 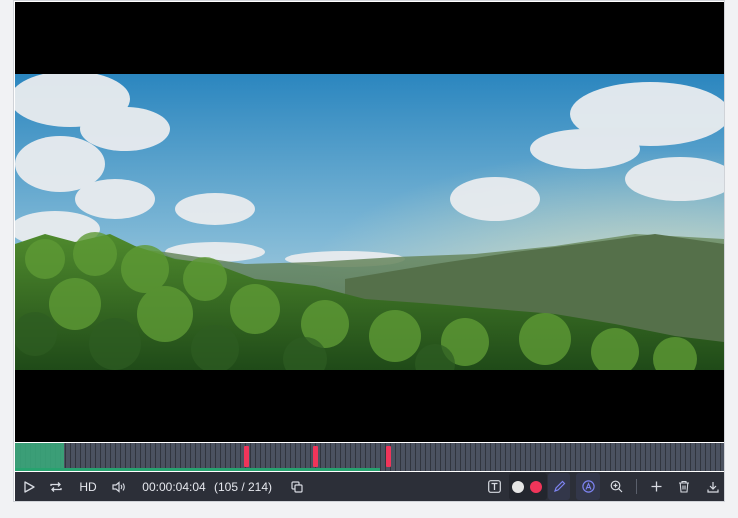 What do you see at coordinates (656, 486) in the screenshot?
I see `add-icon` at bounding box center [656, 486].